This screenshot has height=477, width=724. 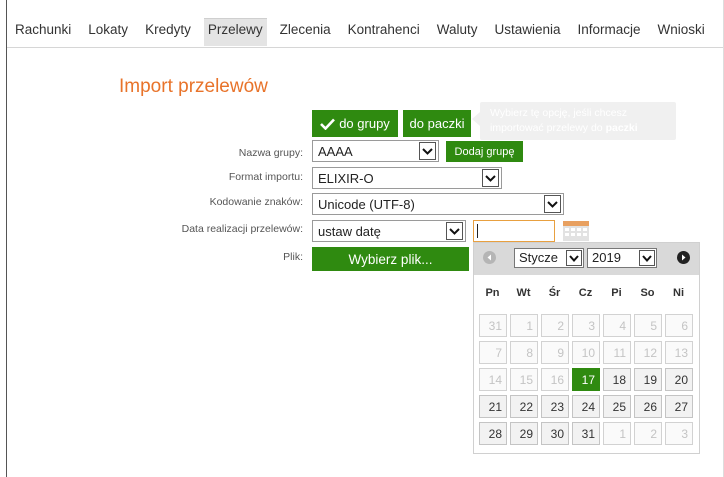 I want to click on day-cell: 10, so click(x=586, y=352).